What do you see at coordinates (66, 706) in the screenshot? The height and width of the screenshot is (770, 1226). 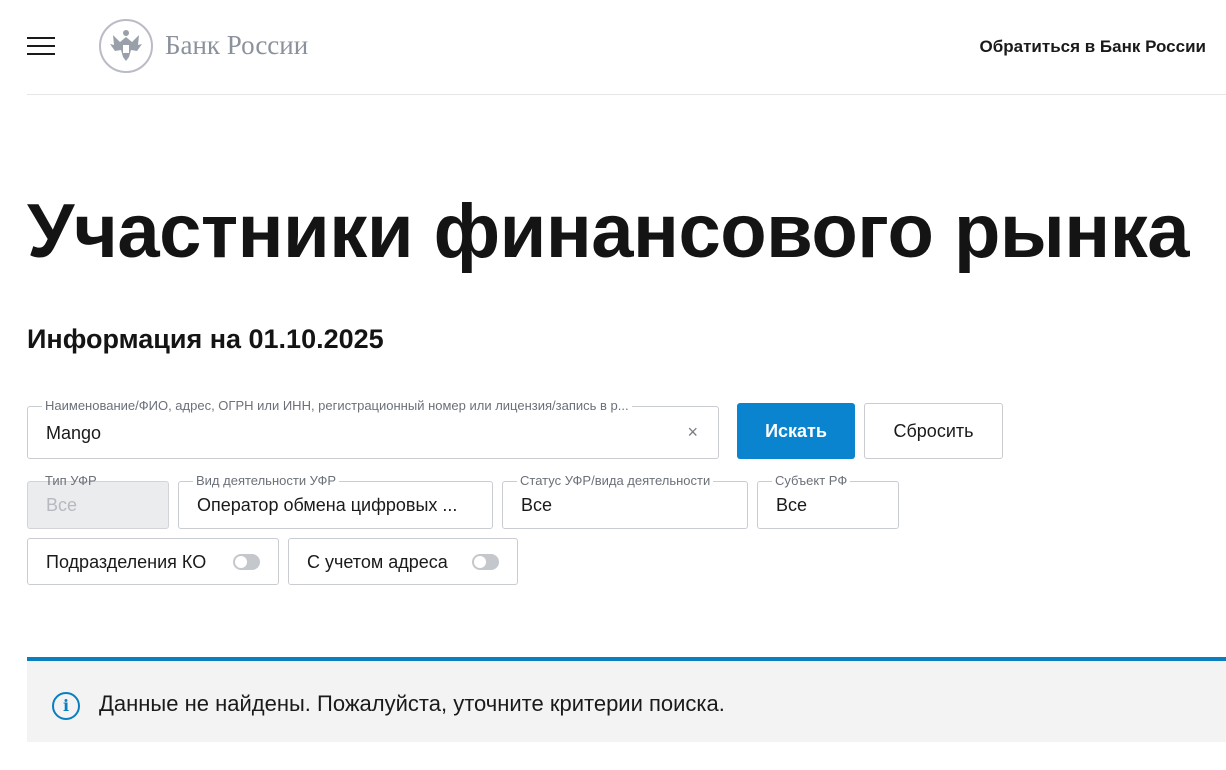 I see `info-icon: i` at bounding box center [66, 706].